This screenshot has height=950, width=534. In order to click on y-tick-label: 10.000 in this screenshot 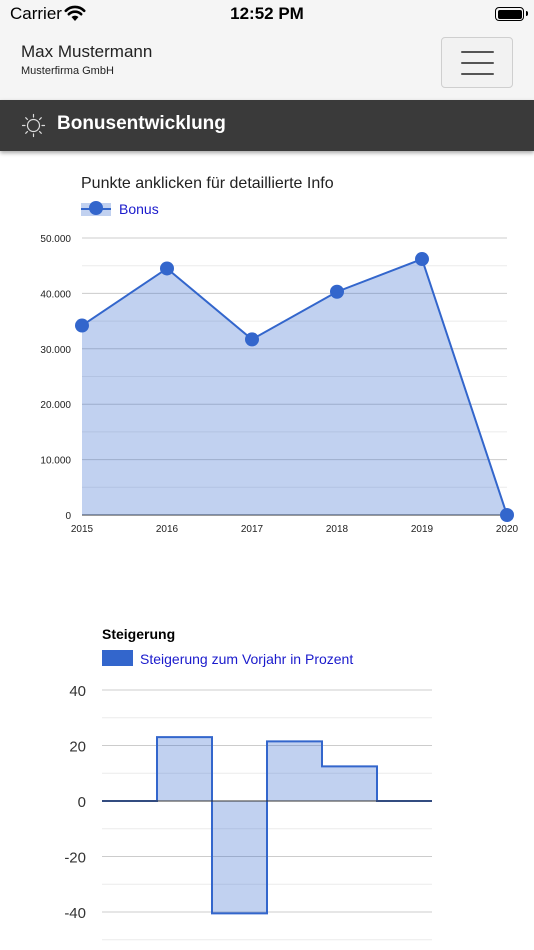, I will do `click(55, 461)`.